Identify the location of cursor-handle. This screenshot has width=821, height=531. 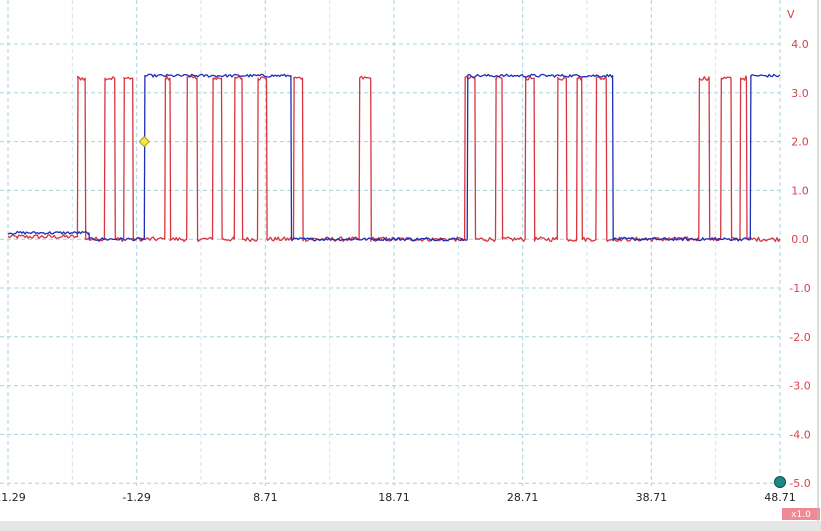
(780, 482).